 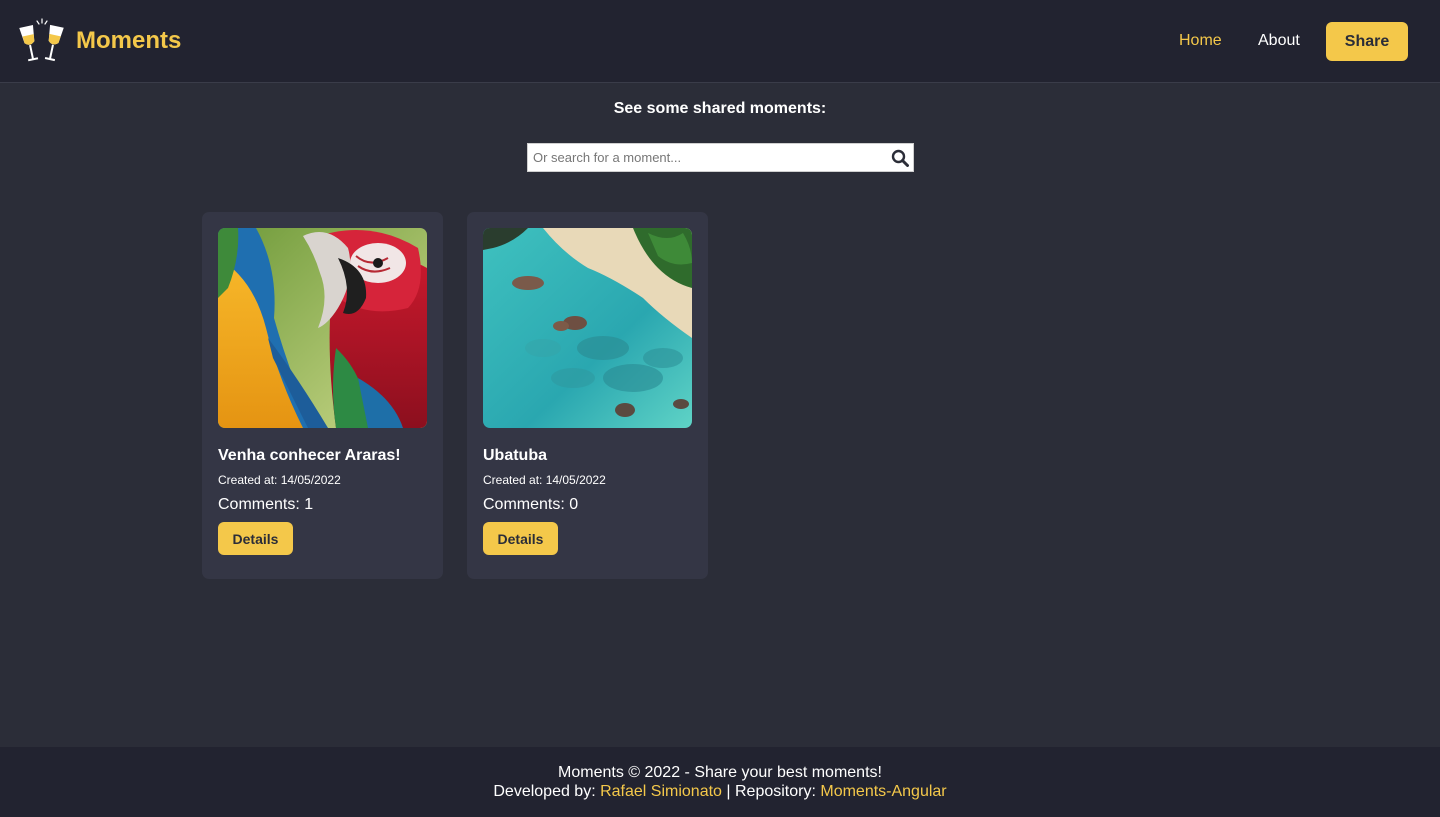 What do you see at coordinates (515, 455) in the screenshot?
I see `moment-title: Ubatuba` at bounding box center [515, 455].